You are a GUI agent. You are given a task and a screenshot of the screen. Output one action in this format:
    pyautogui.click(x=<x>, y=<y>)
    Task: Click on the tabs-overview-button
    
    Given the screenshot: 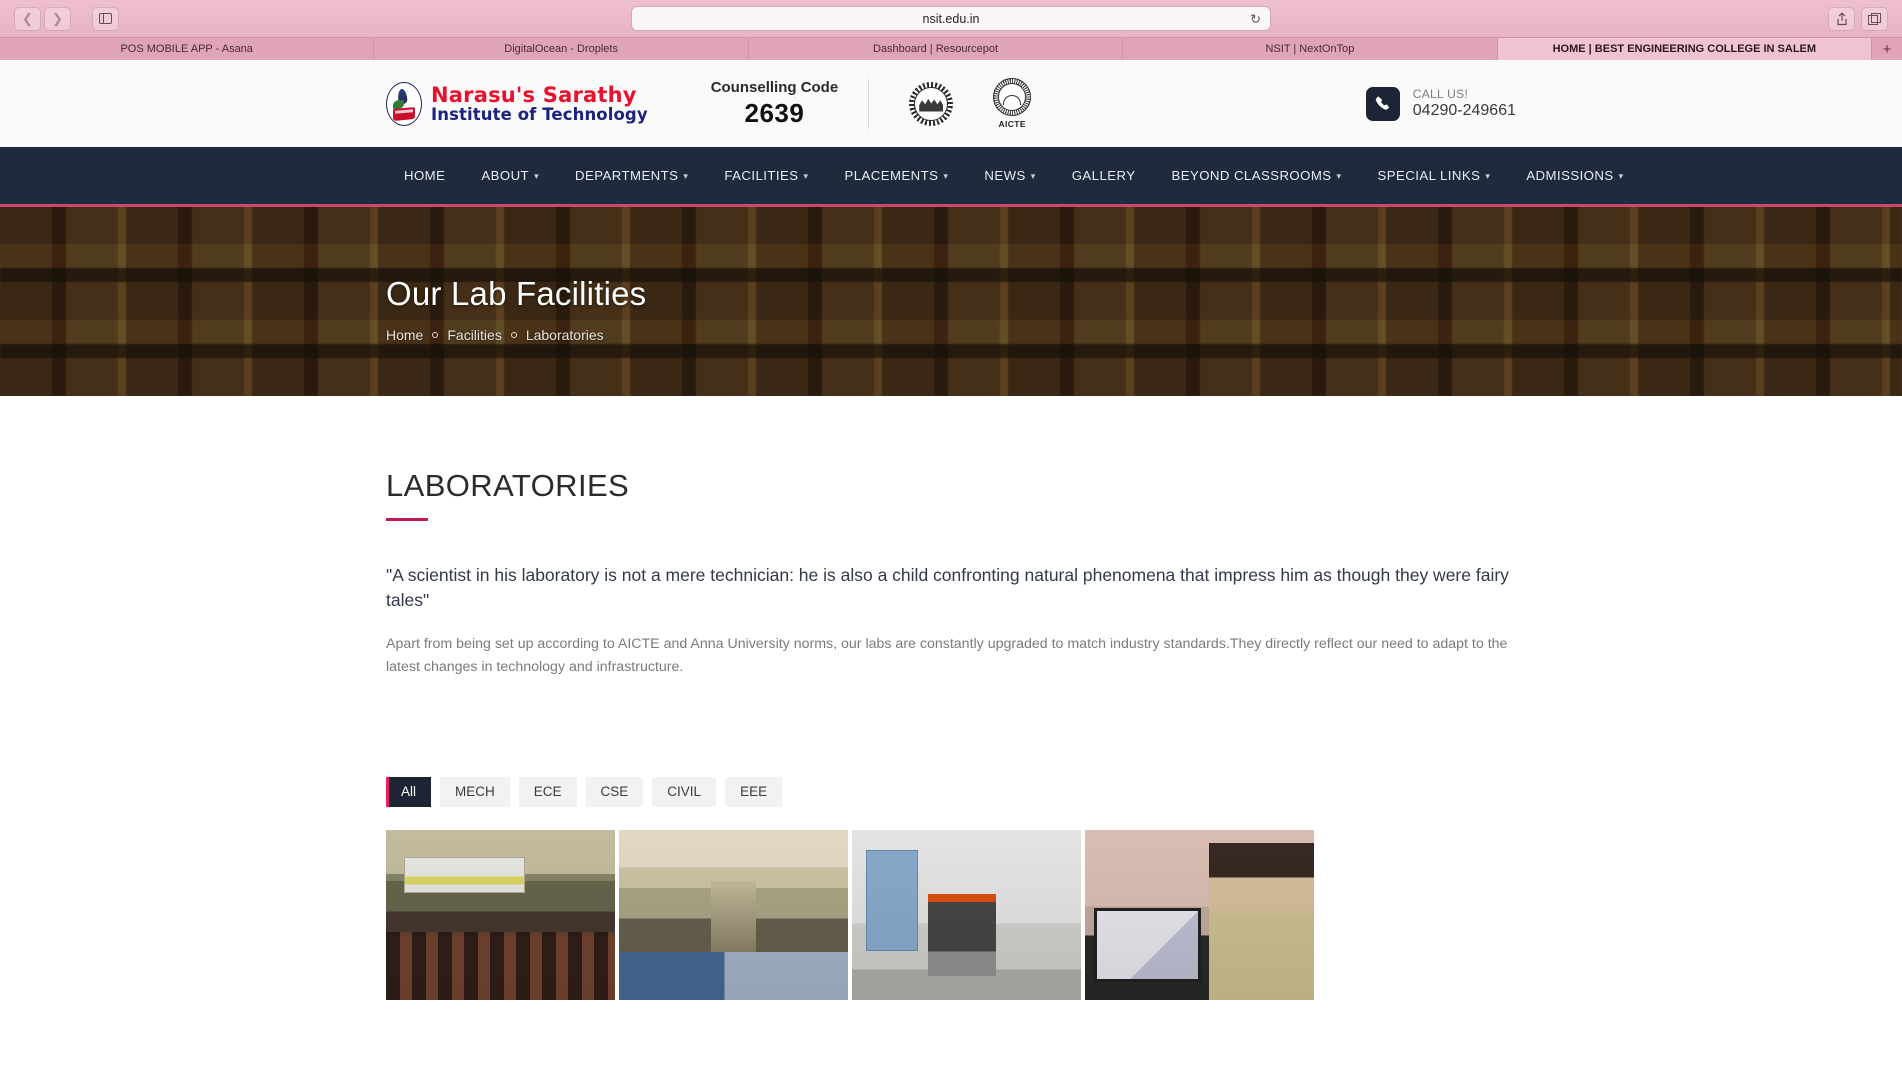 What is the action you would take?
    pyautogui.click(x=1874, y=18)
    